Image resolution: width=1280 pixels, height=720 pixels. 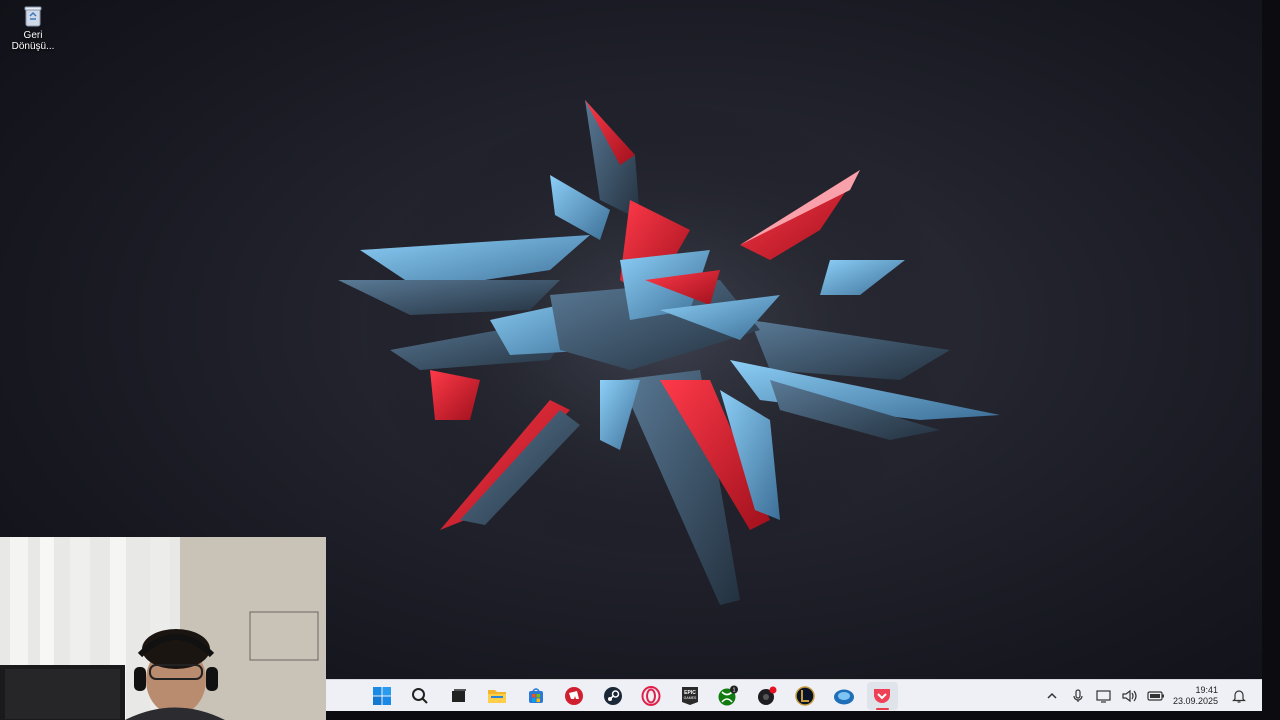 I want to click on taskbar-apps: EPIC GAMES 1, so click(x=635, y=696).